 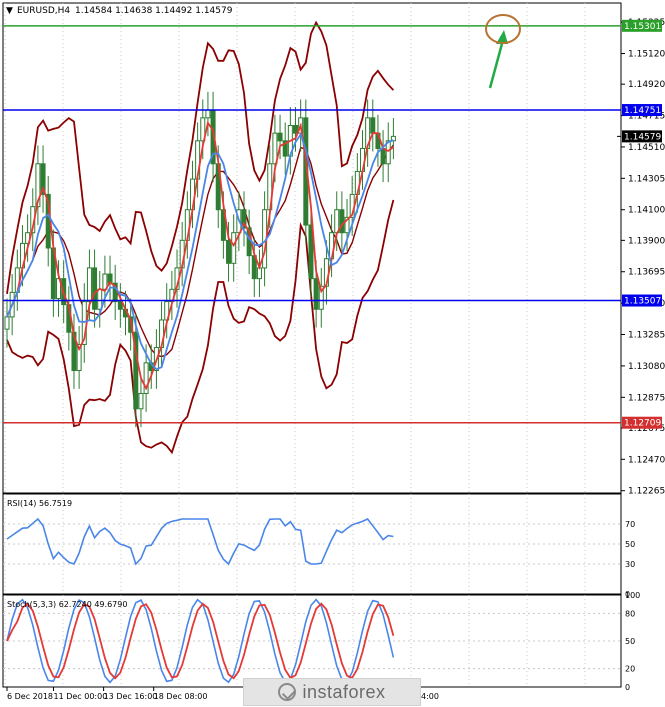 What do you see at coordinates (642, 302) in the screenshot?
I see `level-label-blue_bottom: 1.13507` at bounding box center [642, 302].